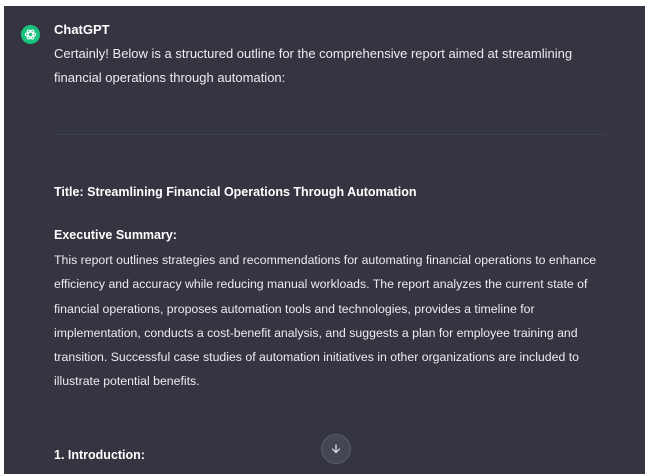  Describe the element at coordinates (330, 134) in the screenshot. I see `horizontal-rule` at that location.